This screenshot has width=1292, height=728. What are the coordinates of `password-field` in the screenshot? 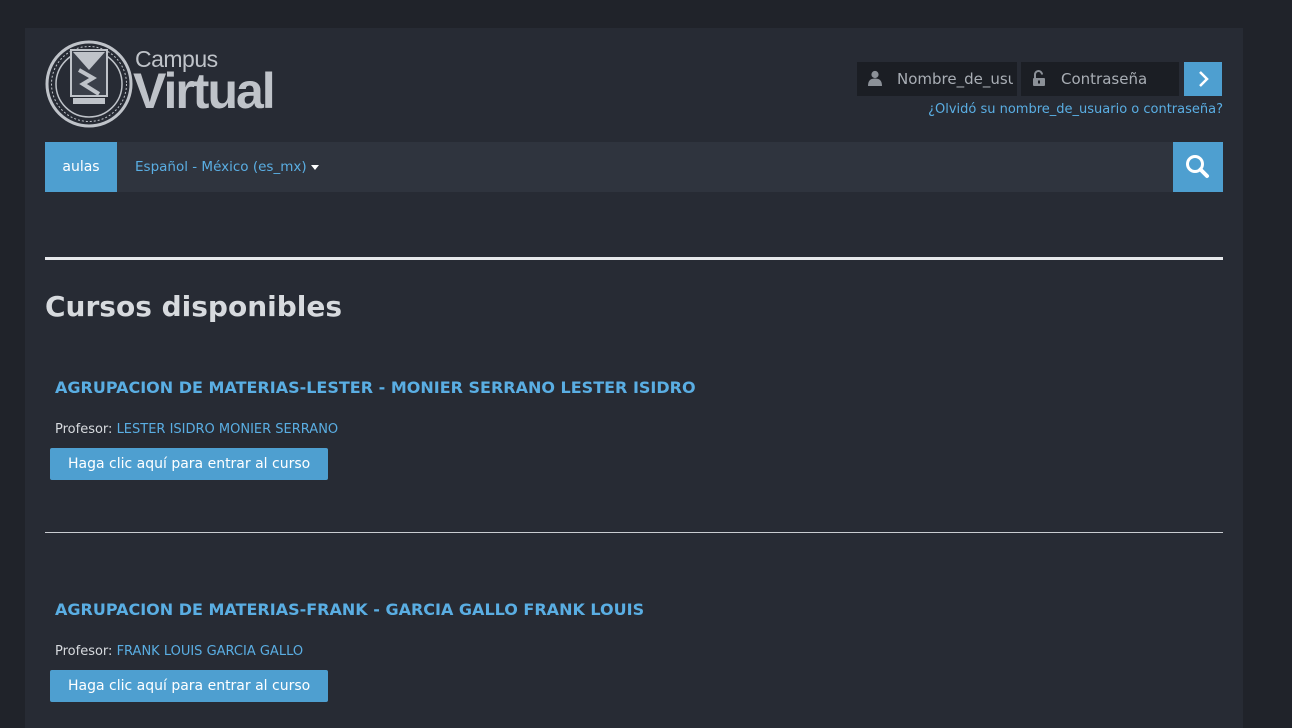 It's located at (1100, 79).